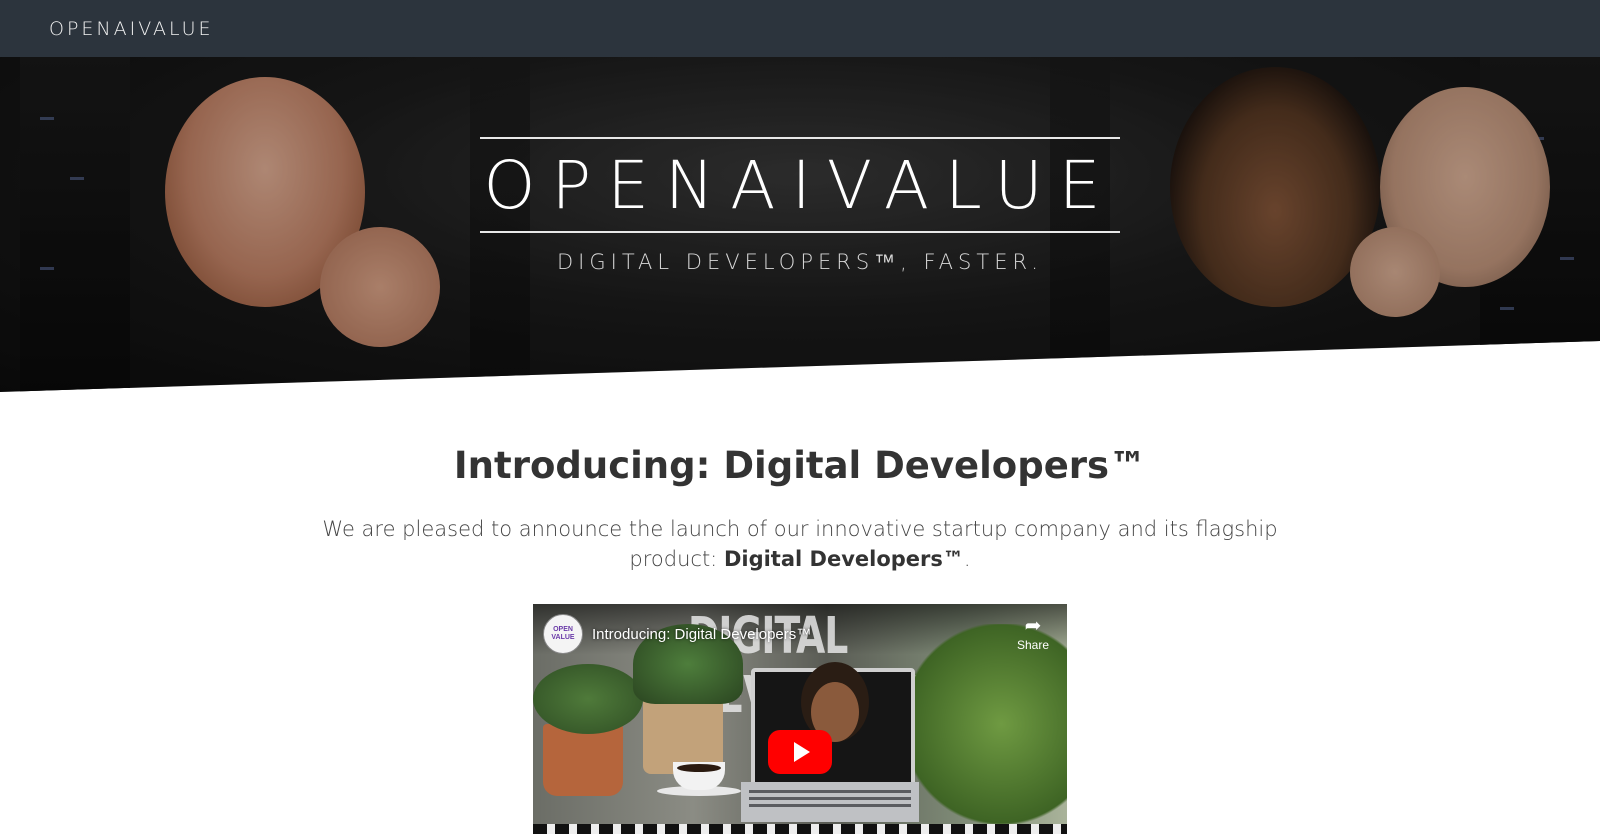 This screenshot has width=1600, height=834. What do you see at coordinates (563, 634) in the screenshot?
I see `channel-logo: OPEN VALUE` at bounding box center [563, 634].